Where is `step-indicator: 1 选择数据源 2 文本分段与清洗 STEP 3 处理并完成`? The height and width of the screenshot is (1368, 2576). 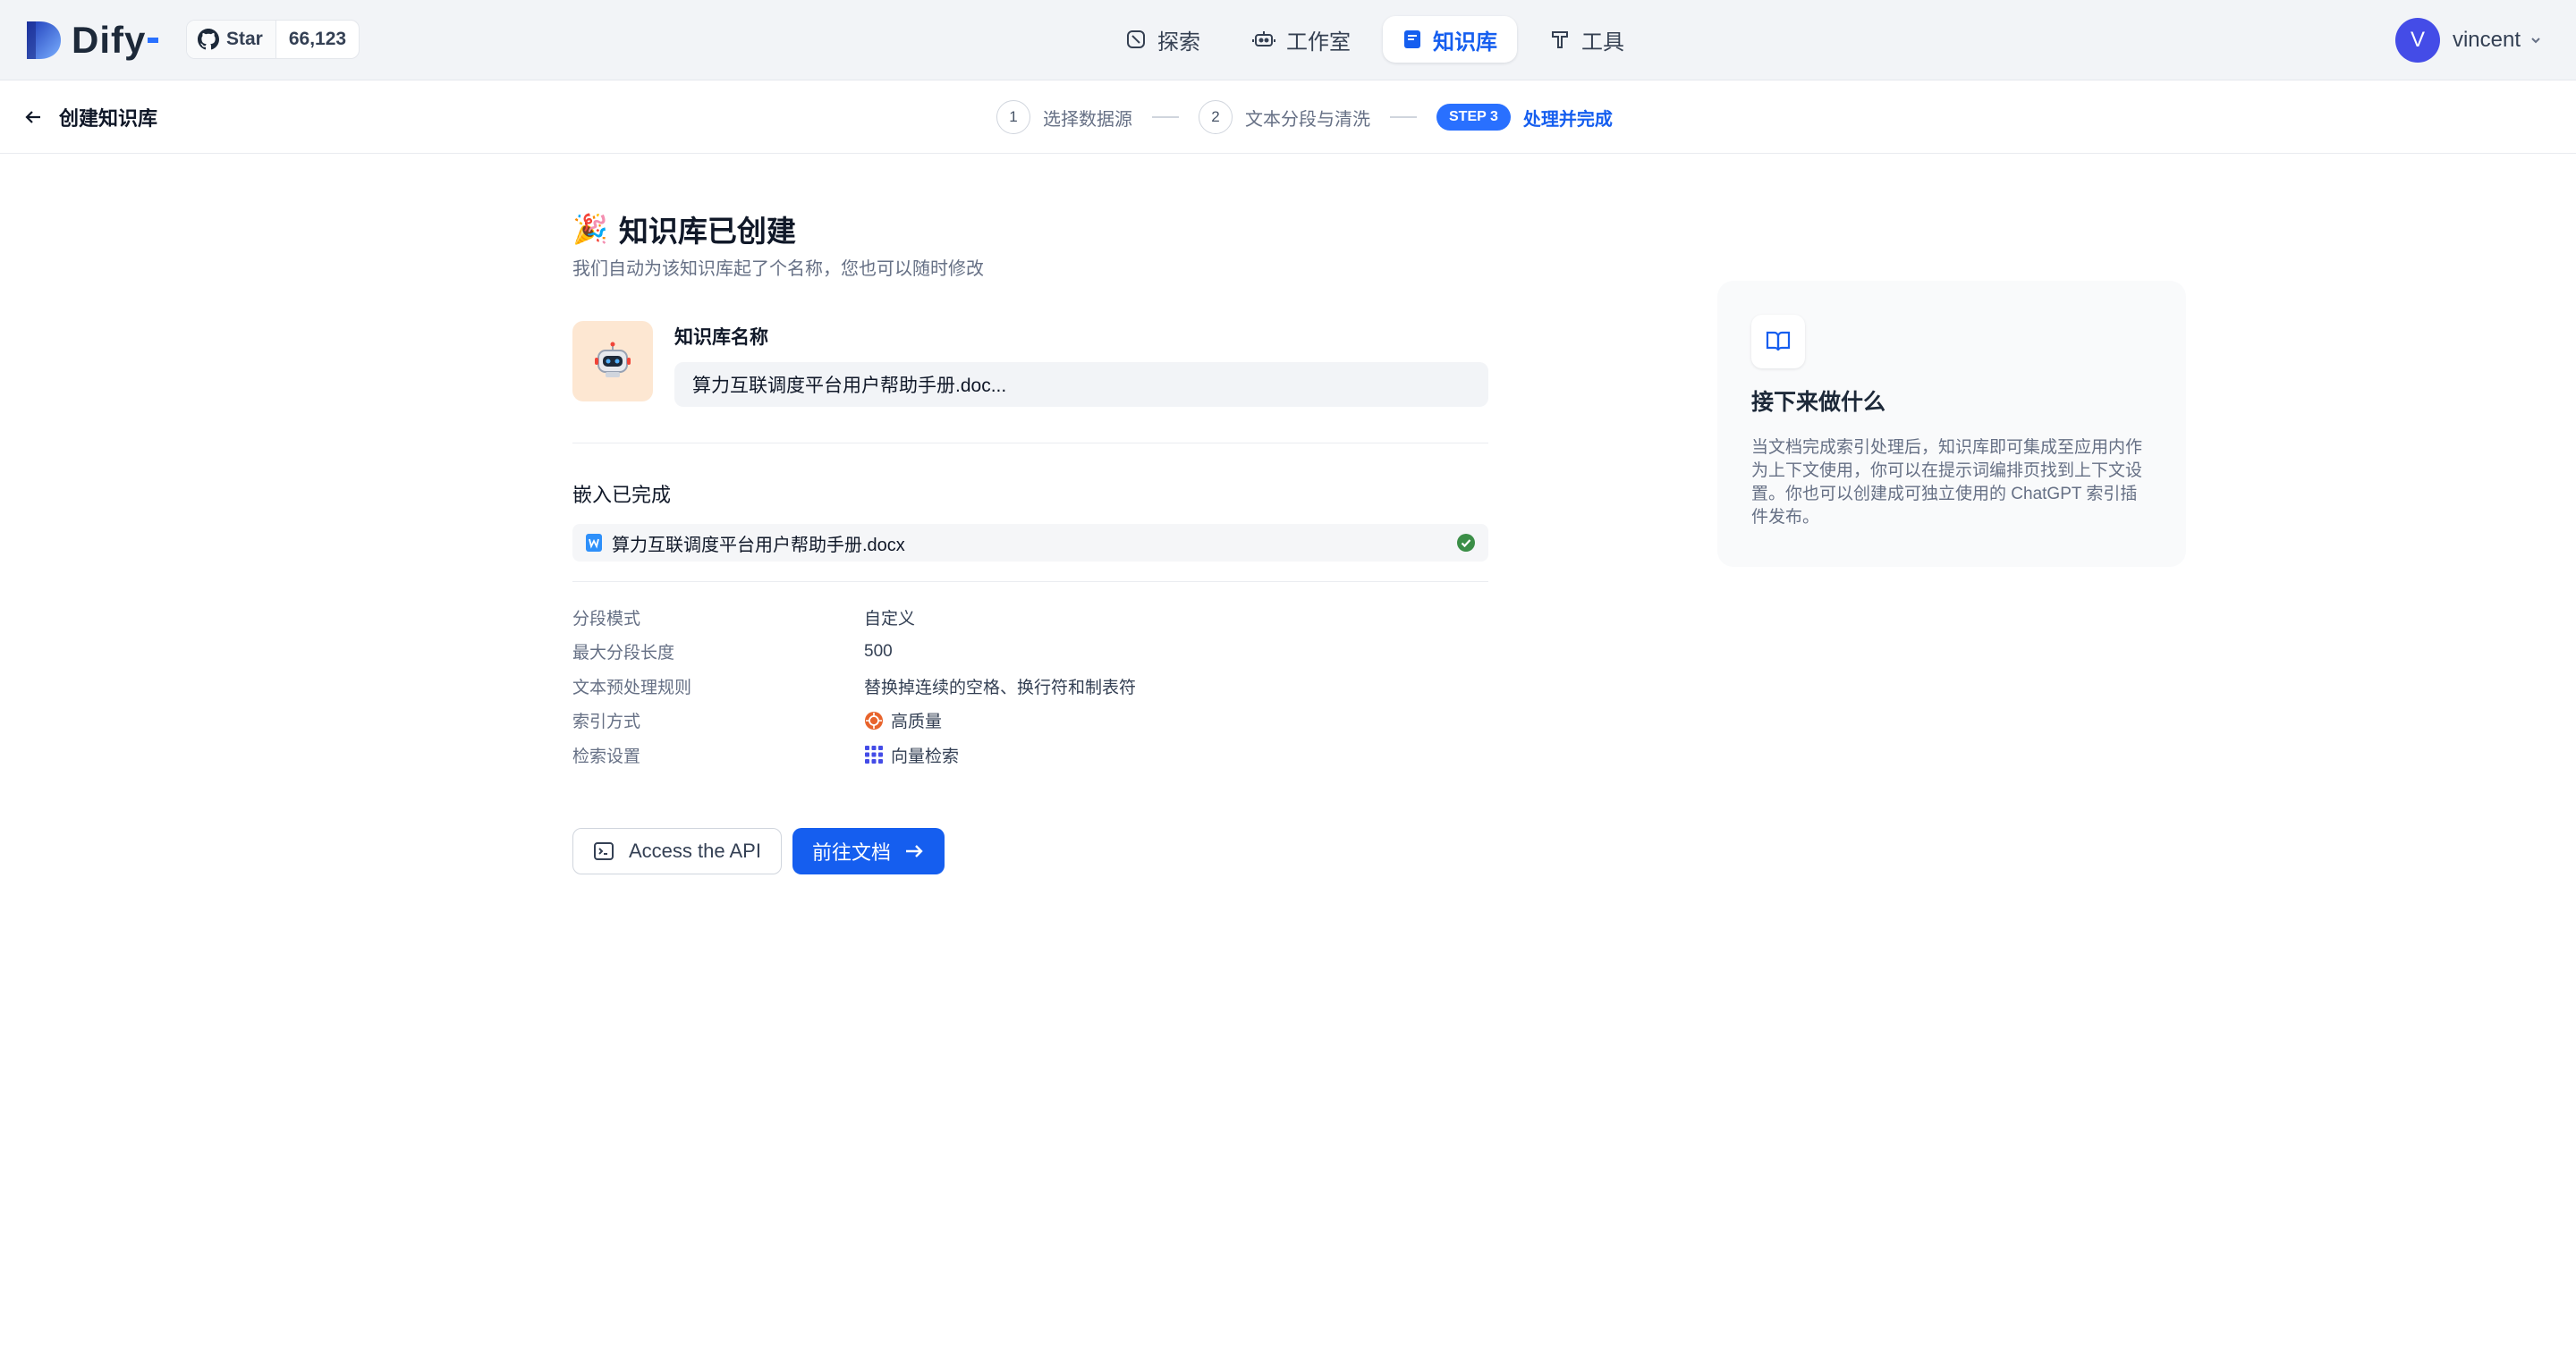
step-indicator: 1 选择数据源 2 文本分段与清洗 STEP 3 处理并完成 is located at coordinates (1304, 117).